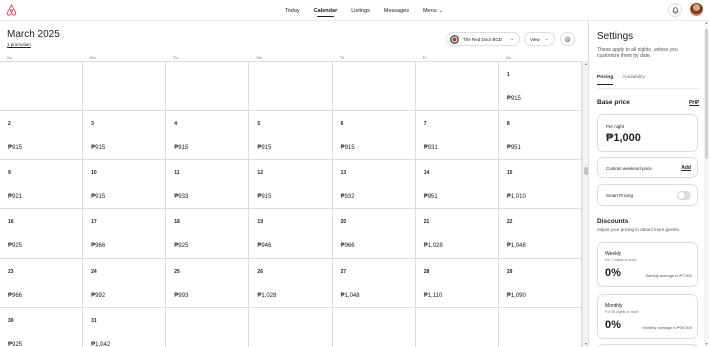  What do you see at coordinates (696, 9) in the screenshot?
I see `profile-avatar` at bounding box center [696, 9].